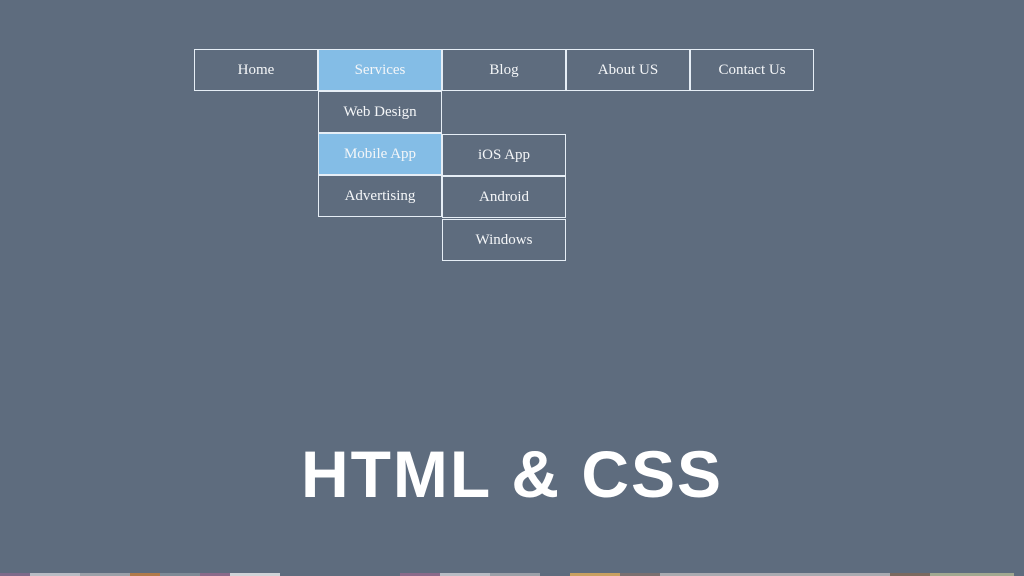 The height and width of the screenshot is (576, 1024). What do you see at coordinates (504, 155) in the screenshot?
I see `submenu-item-ios-app: iOS App` at bounding box center [504, 155].